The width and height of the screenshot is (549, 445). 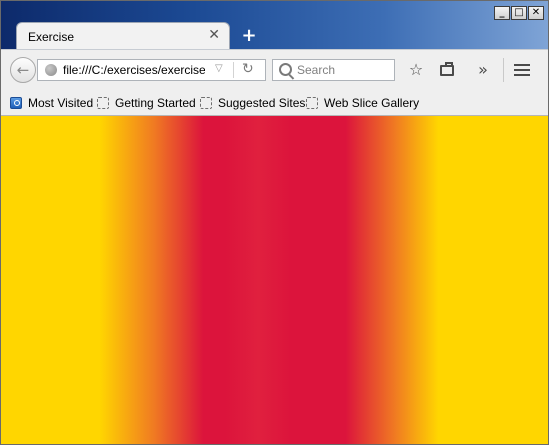 What do you see at coordinates (483, 70) in the screenshot?
I see `overflow-chevron-icon: »` at bounding box center [483, 70].